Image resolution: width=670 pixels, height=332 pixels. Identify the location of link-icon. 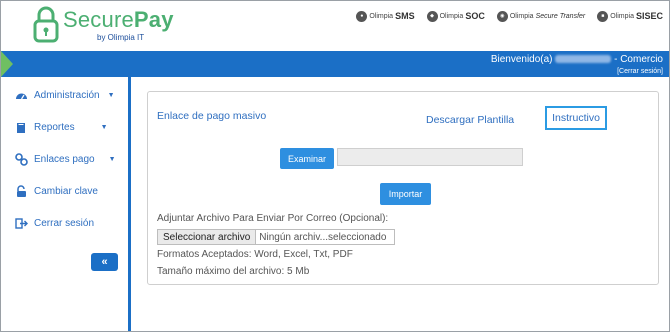
(21, 159).